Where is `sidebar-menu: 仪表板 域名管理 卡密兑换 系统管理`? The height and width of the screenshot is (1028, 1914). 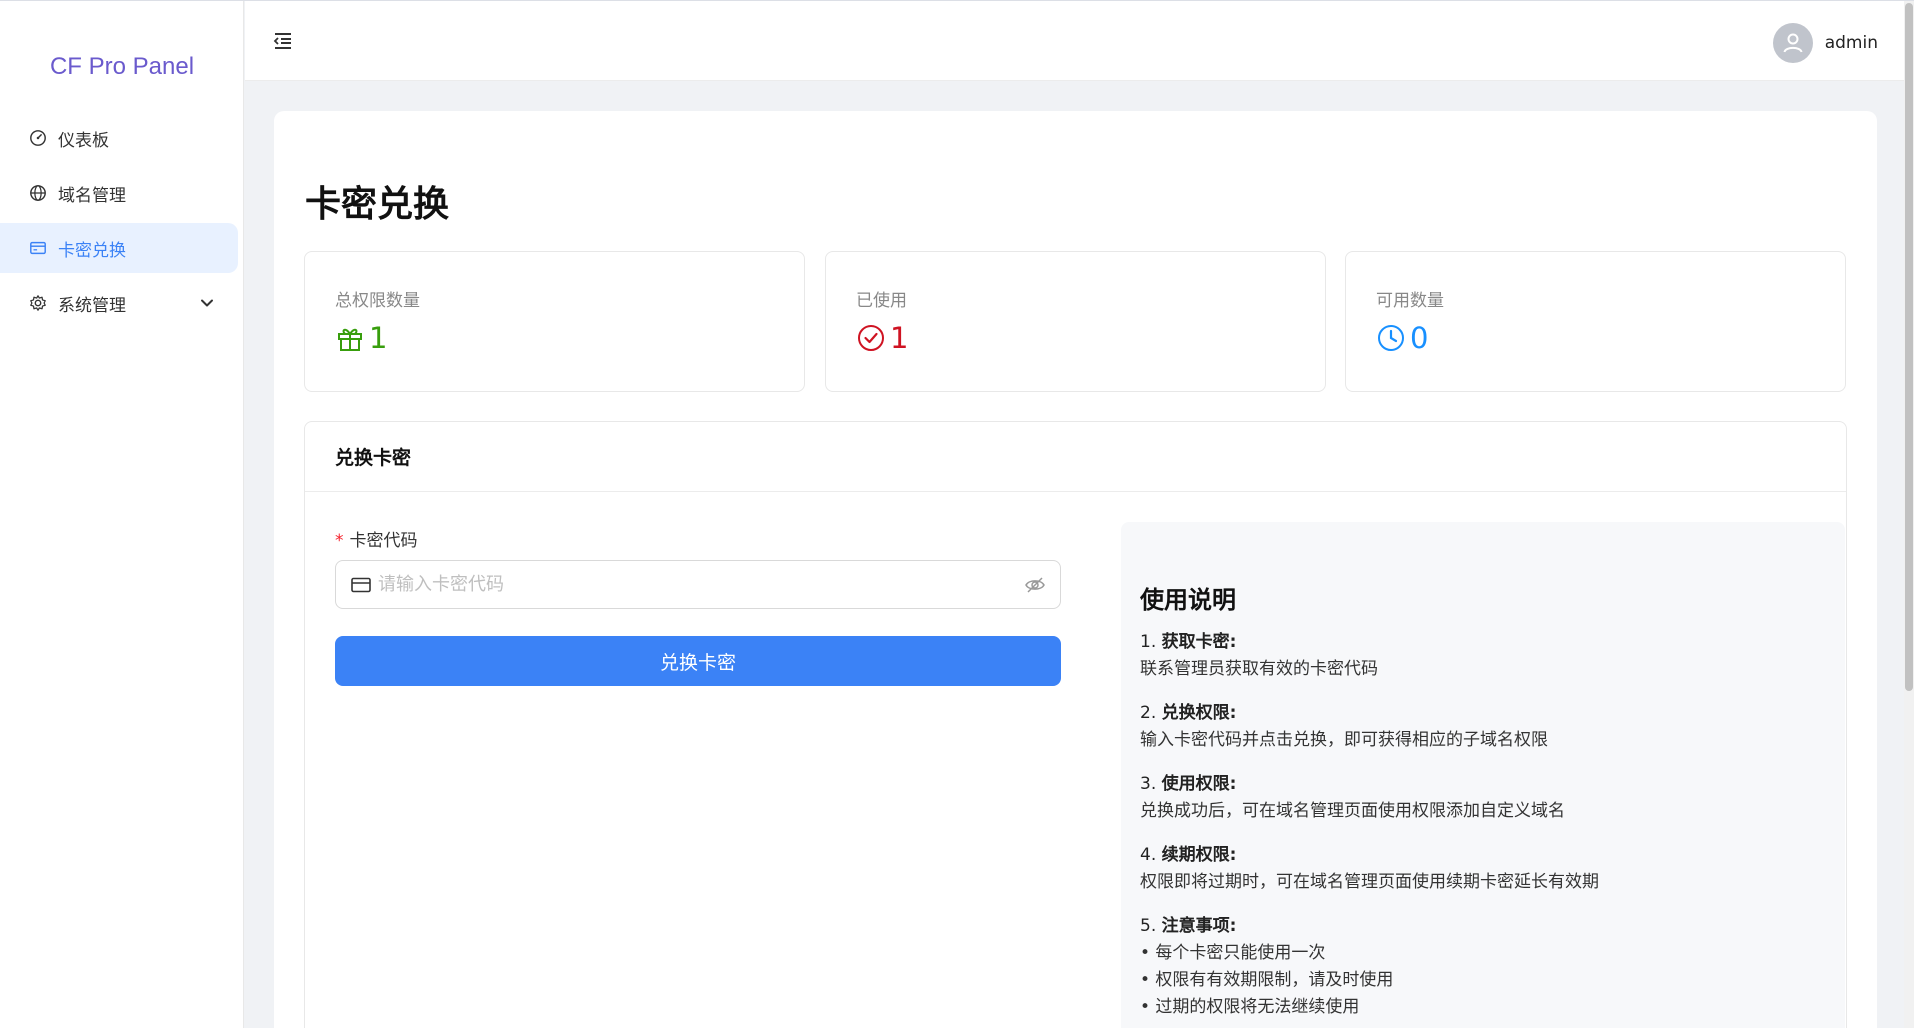
sidebar-menu: 仪表板 域名管理 卡密兑换 系统管理 is located at coordinates (122, 223).